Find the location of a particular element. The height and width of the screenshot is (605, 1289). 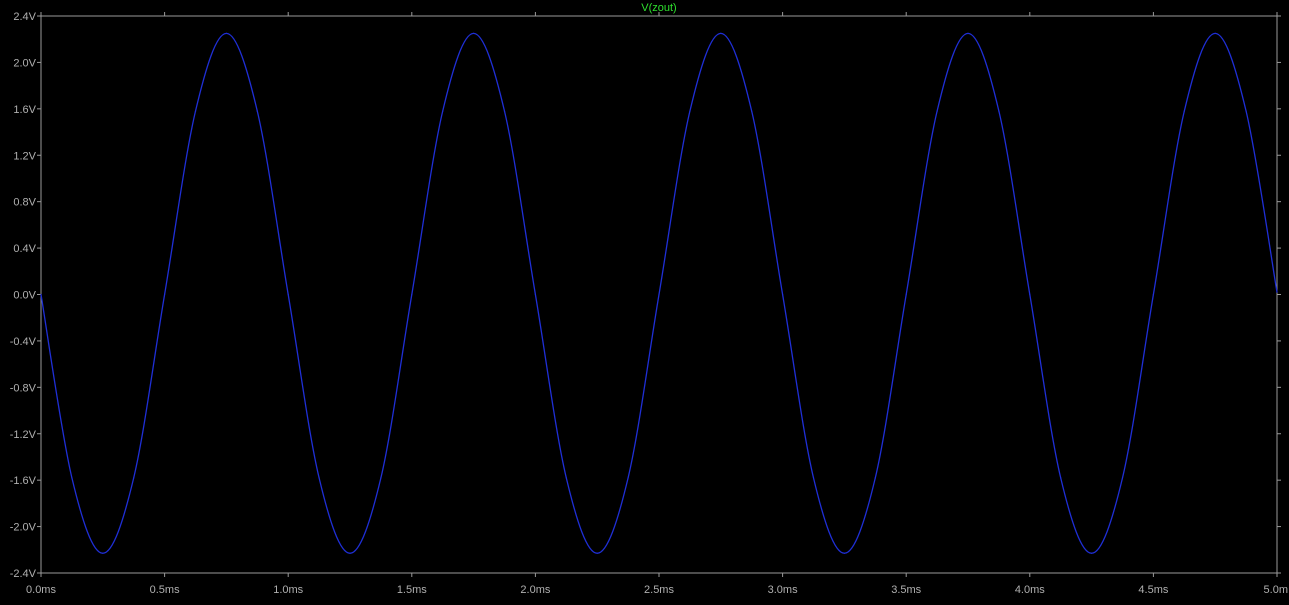

x-tick-label: 4.0ms is located at coordinates (1030, 590).